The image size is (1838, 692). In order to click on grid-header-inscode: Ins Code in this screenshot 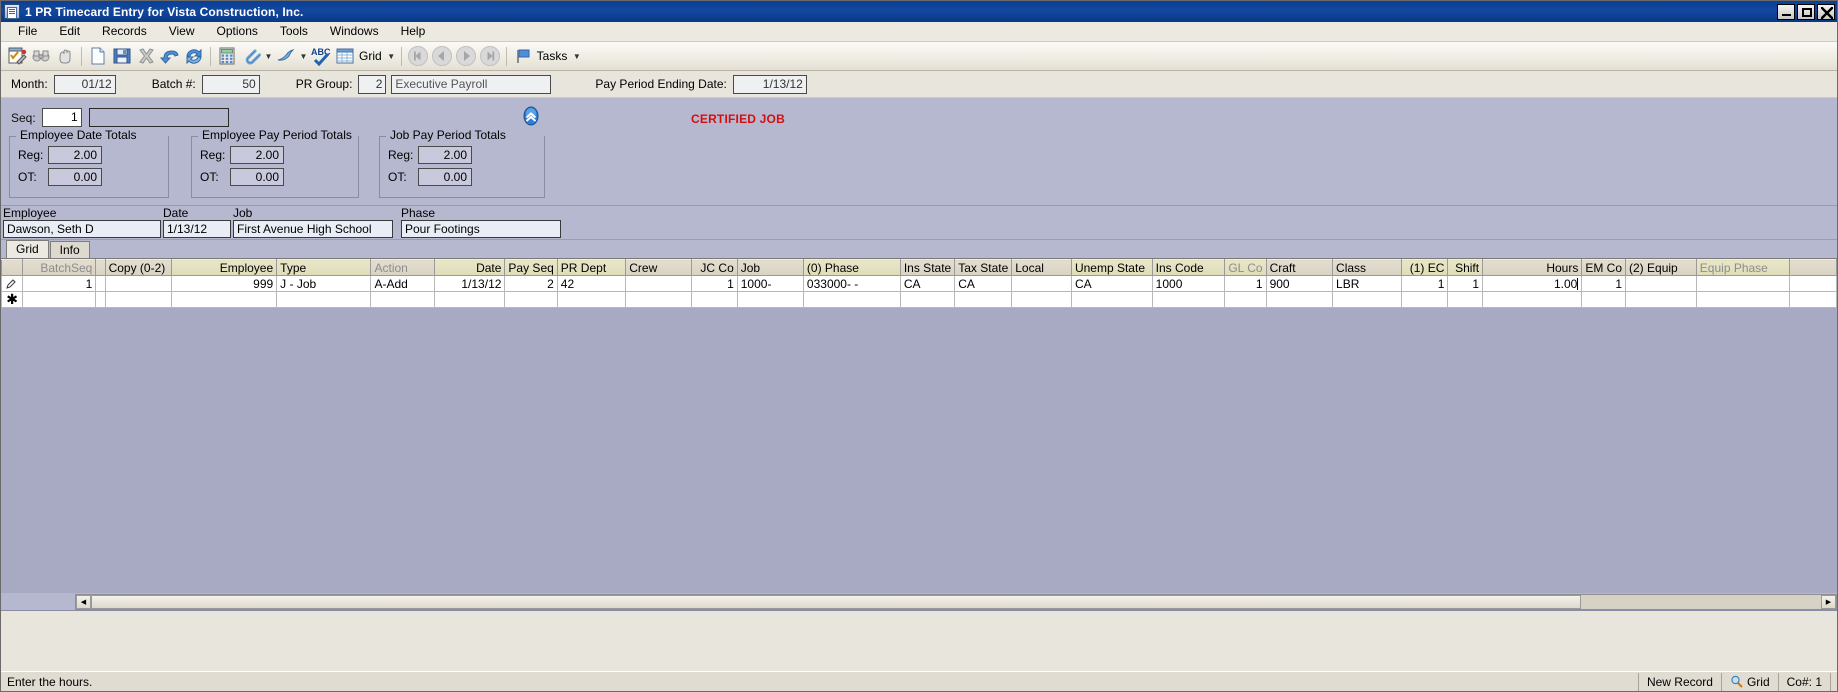, I will do `click(1188, 267)`.